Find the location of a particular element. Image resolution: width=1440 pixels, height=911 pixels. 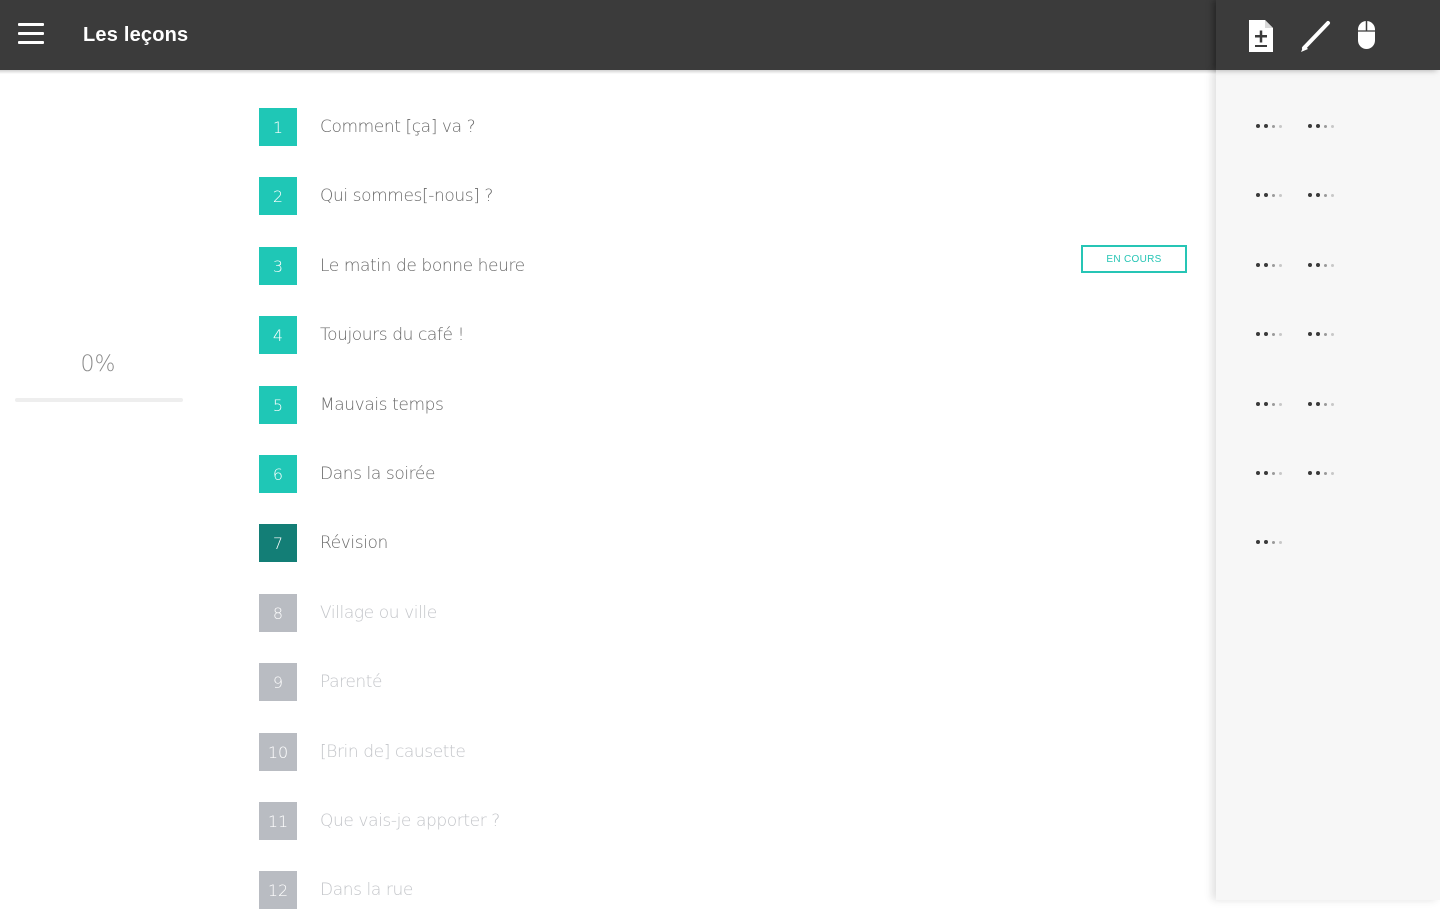

lesson-item: 9 Parenté is located at coordinates (729, 683).